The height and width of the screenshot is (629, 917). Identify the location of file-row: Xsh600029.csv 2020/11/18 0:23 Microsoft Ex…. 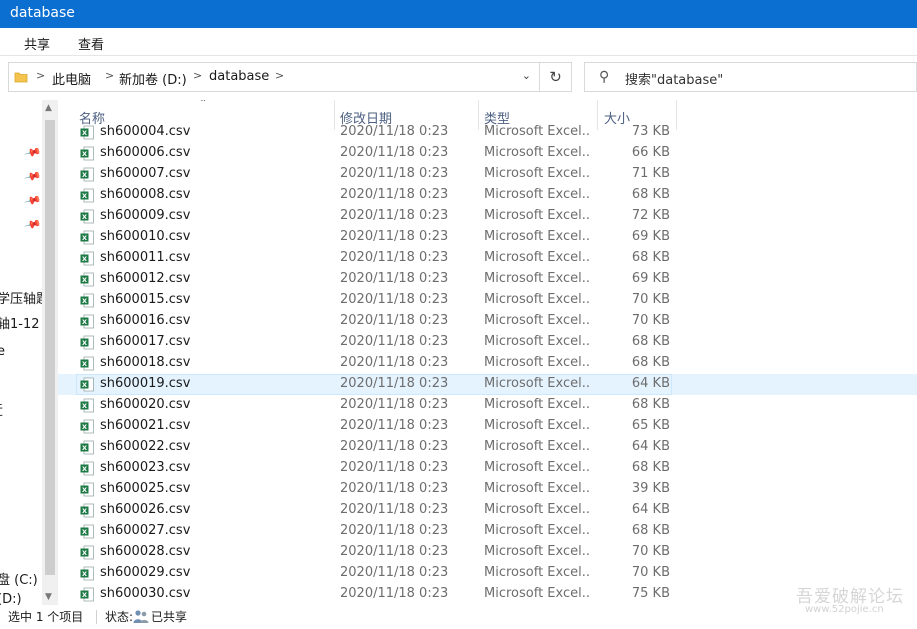
(487, 573).